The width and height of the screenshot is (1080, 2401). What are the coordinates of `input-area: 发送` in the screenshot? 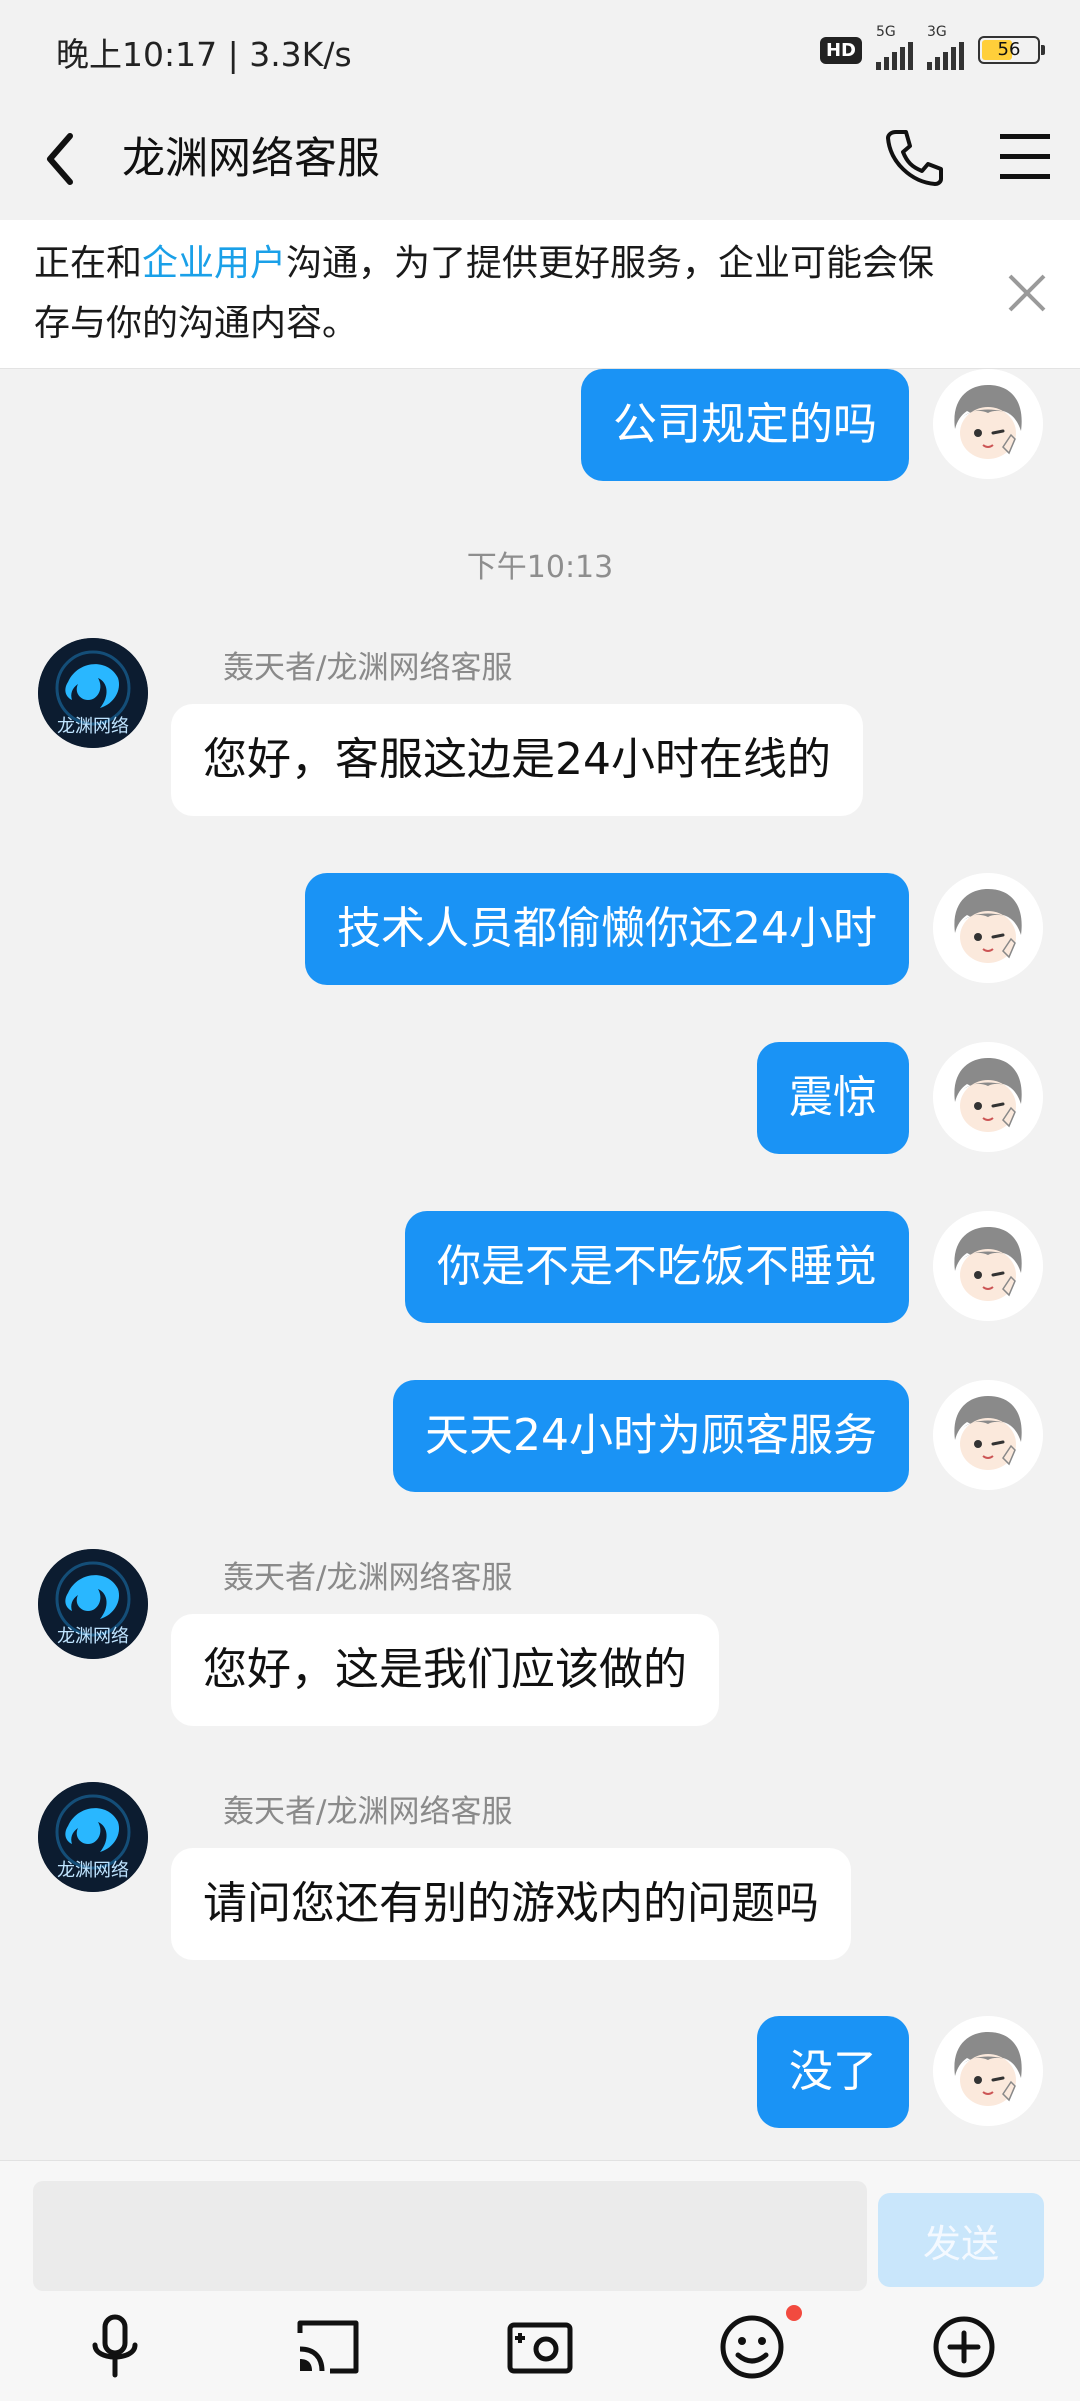 It's located at (540, 2280).